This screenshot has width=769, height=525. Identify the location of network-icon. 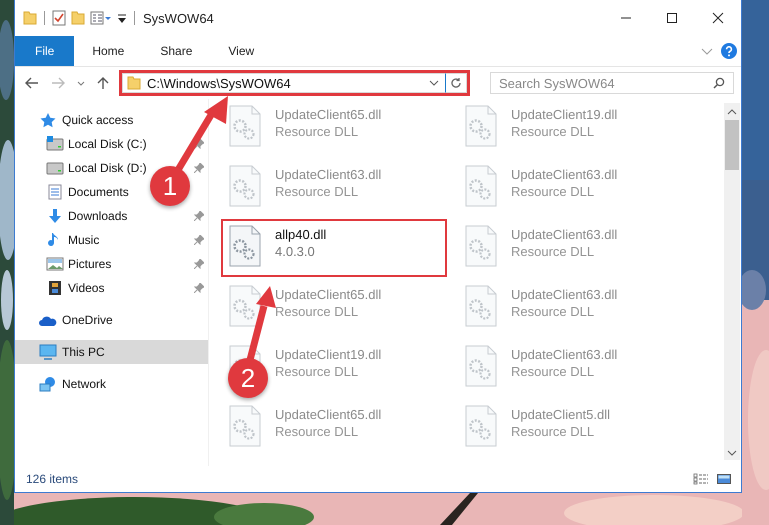
(48, 384).